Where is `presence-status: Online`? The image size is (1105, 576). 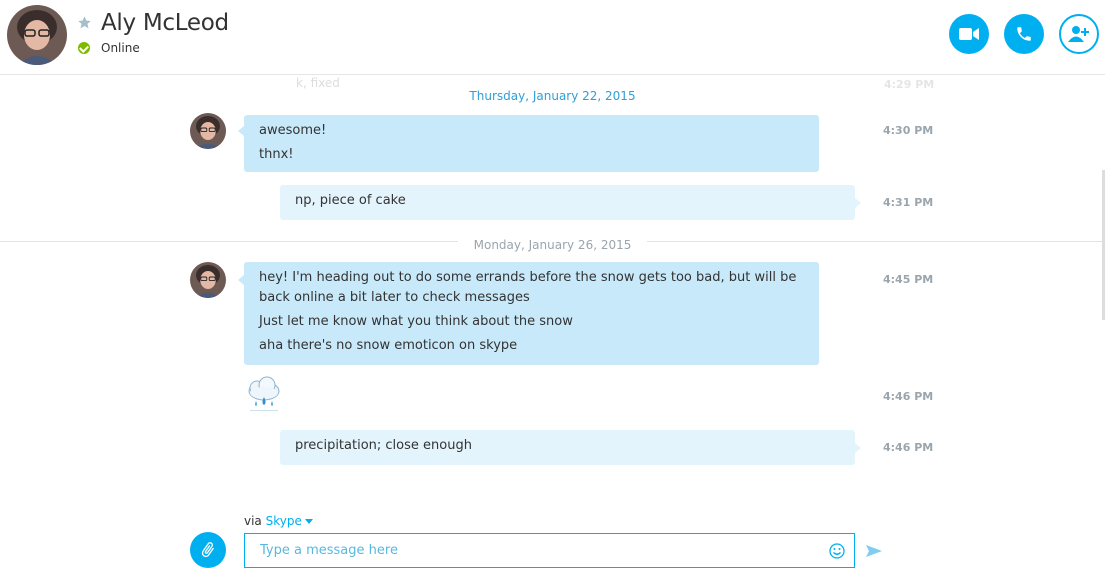
presence-status: Online is located at coordinates (120, 48).